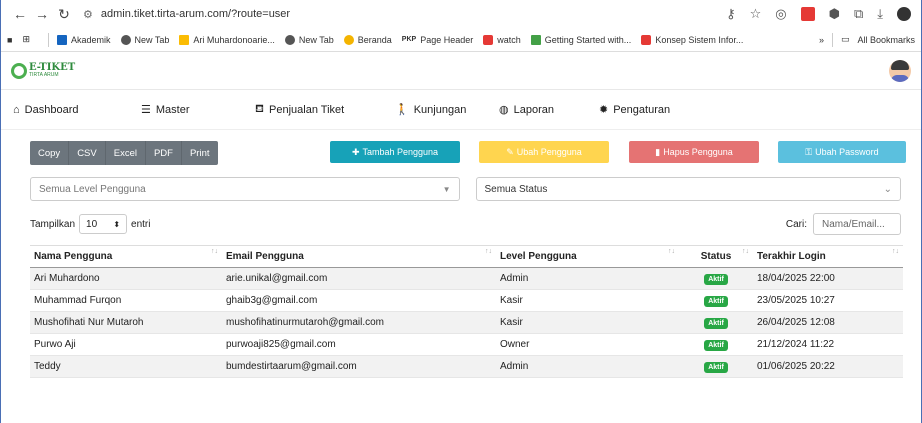 This screenshot has width=922, height=423. I want to click on app-logo: E-TIKET TIRTA ARUM, so click(43, 70).